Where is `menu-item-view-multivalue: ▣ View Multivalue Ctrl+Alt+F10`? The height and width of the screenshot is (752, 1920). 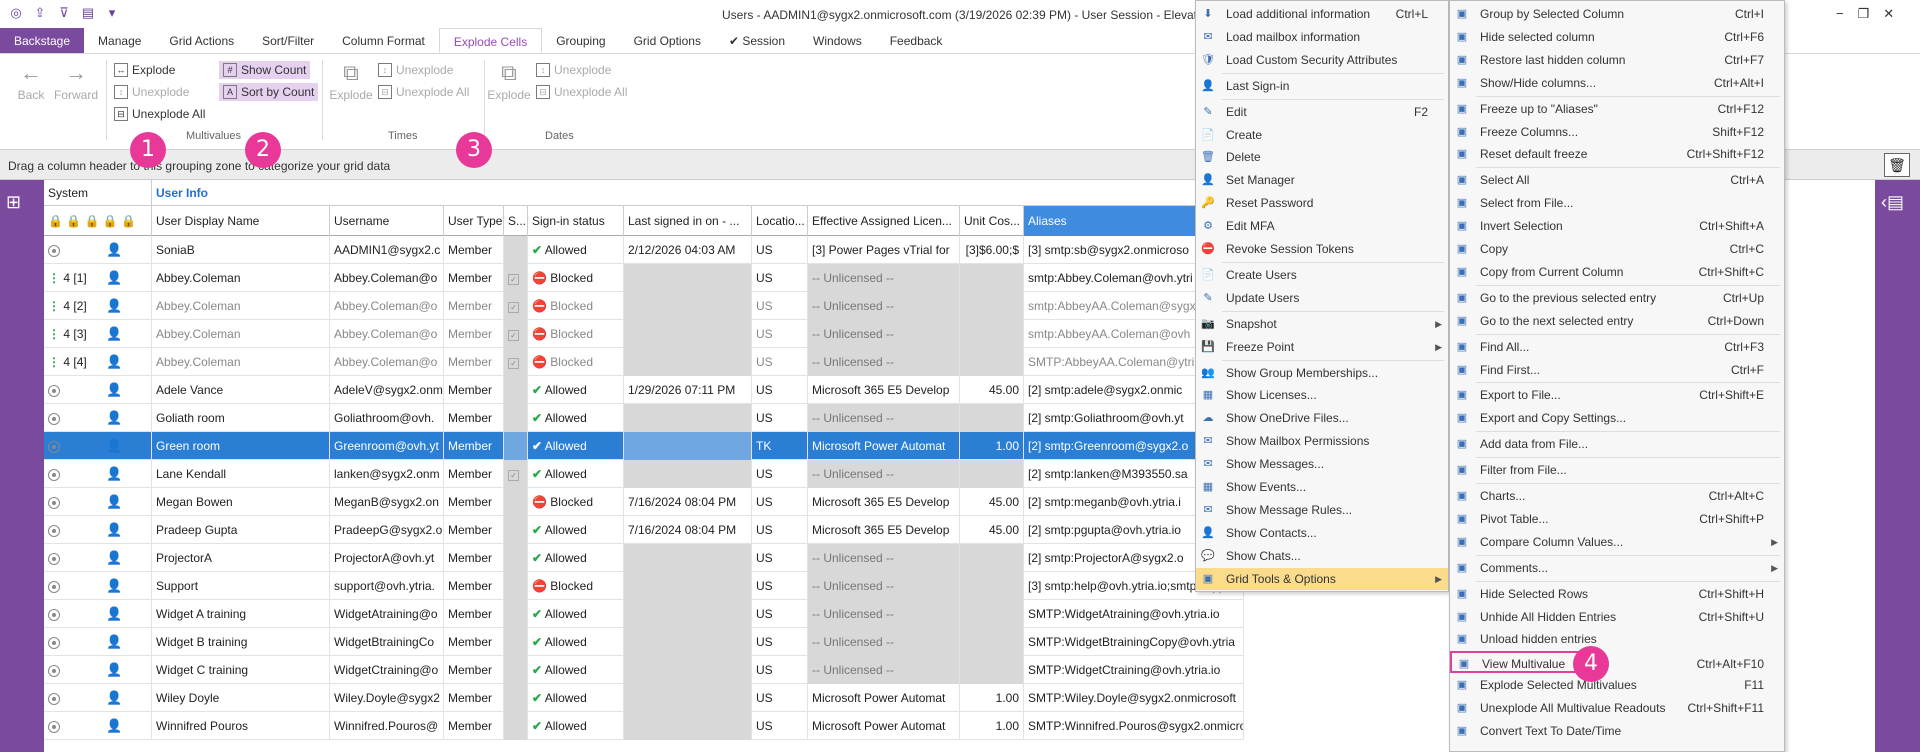 menu-item-view-multivalue: ▣ View Multivalue Ctrl+Alt+F10 is located at coordinates (1607, 662).